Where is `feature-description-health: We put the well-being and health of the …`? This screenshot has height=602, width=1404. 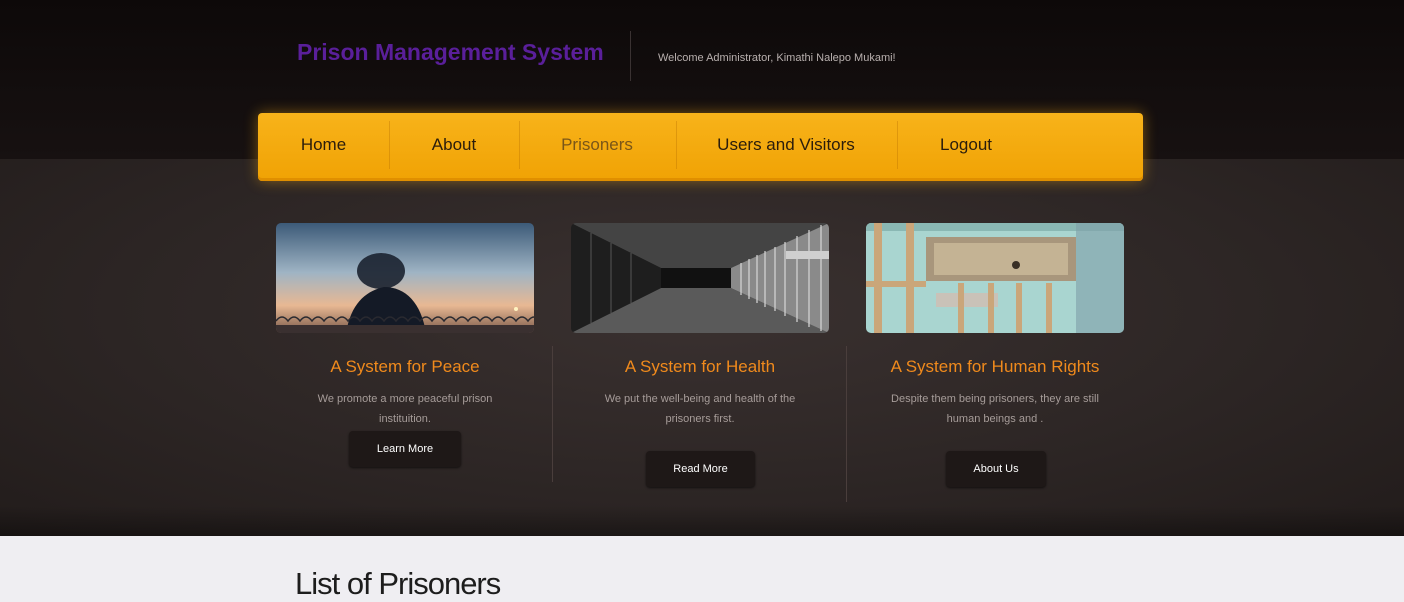 feature-description-health: We put the well-being and health of the … is located at coordinates (700, 409).